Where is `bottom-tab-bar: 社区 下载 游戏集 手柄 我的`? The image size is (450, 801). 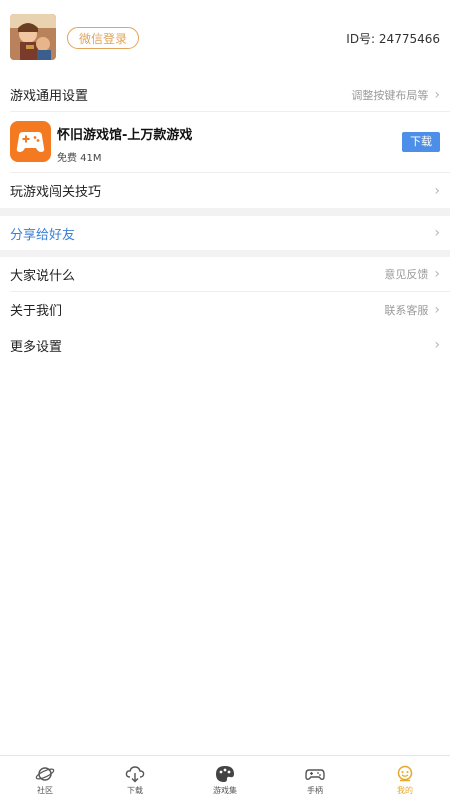
bottom-tab-bar: 社区 下载 游戏集 手柄 我的 is located at coordinates (225, 778).